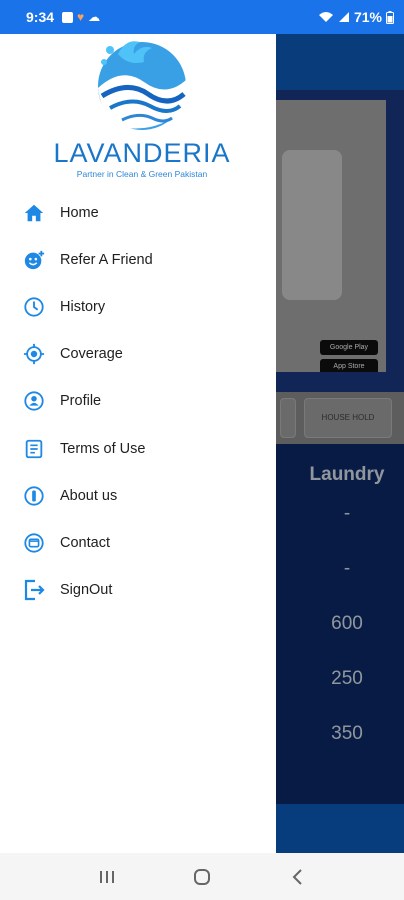 The height and width of the screenshot is (900, 404). Describe the element at coordinates (68, 17) in the screenshot. I see `gallery-notification-icon` at that location.